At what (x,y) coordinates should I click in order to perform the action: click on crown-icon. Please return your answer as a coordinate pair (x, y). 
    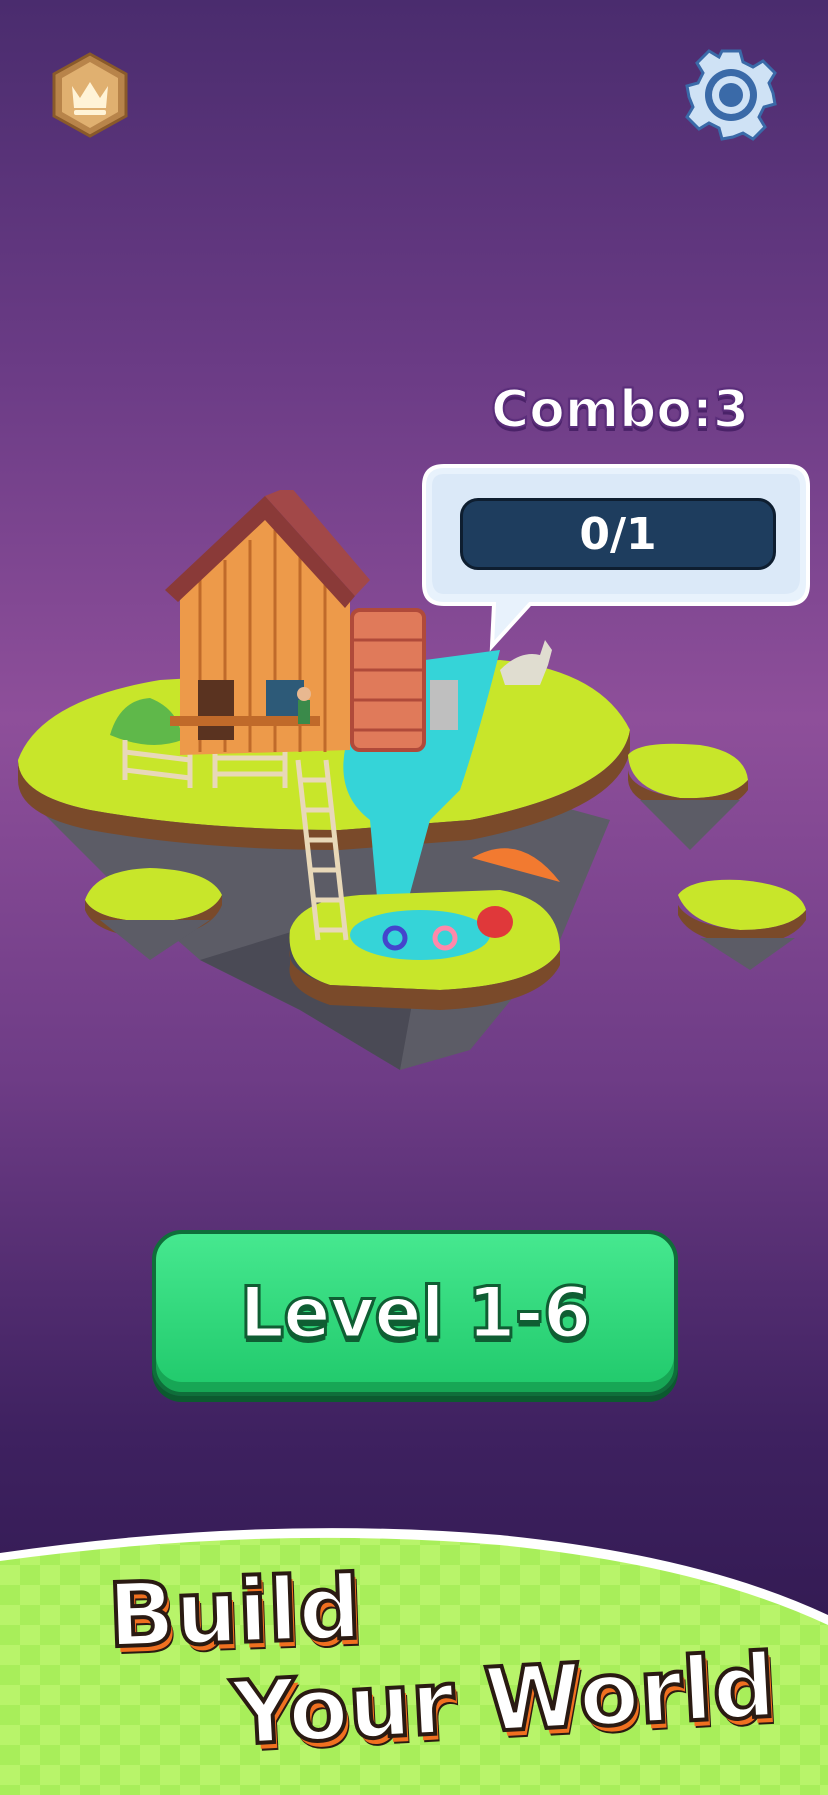
    Looking at the image, I should click on (90, 95).